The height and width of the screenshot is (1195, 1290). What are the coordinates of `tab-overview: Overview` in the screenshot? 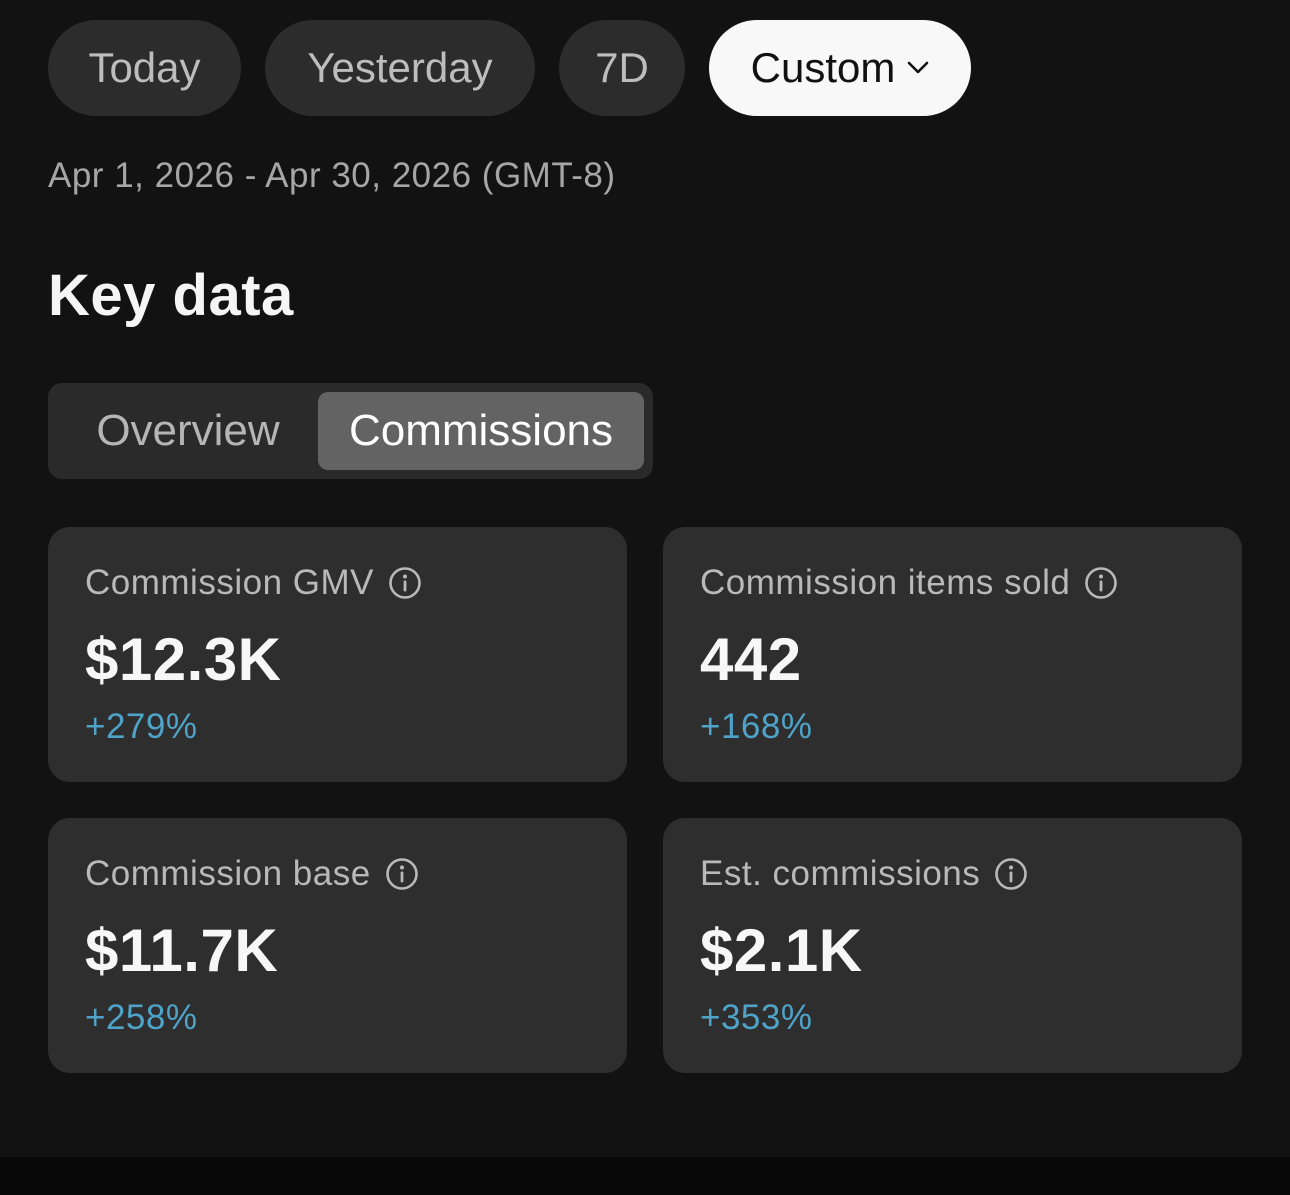 It's located at (188, 431).